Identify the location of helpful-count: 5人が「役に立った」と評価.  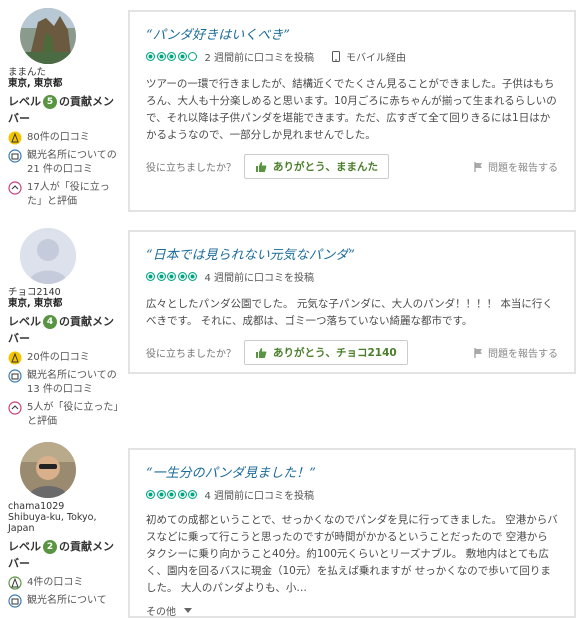
(73, 414).